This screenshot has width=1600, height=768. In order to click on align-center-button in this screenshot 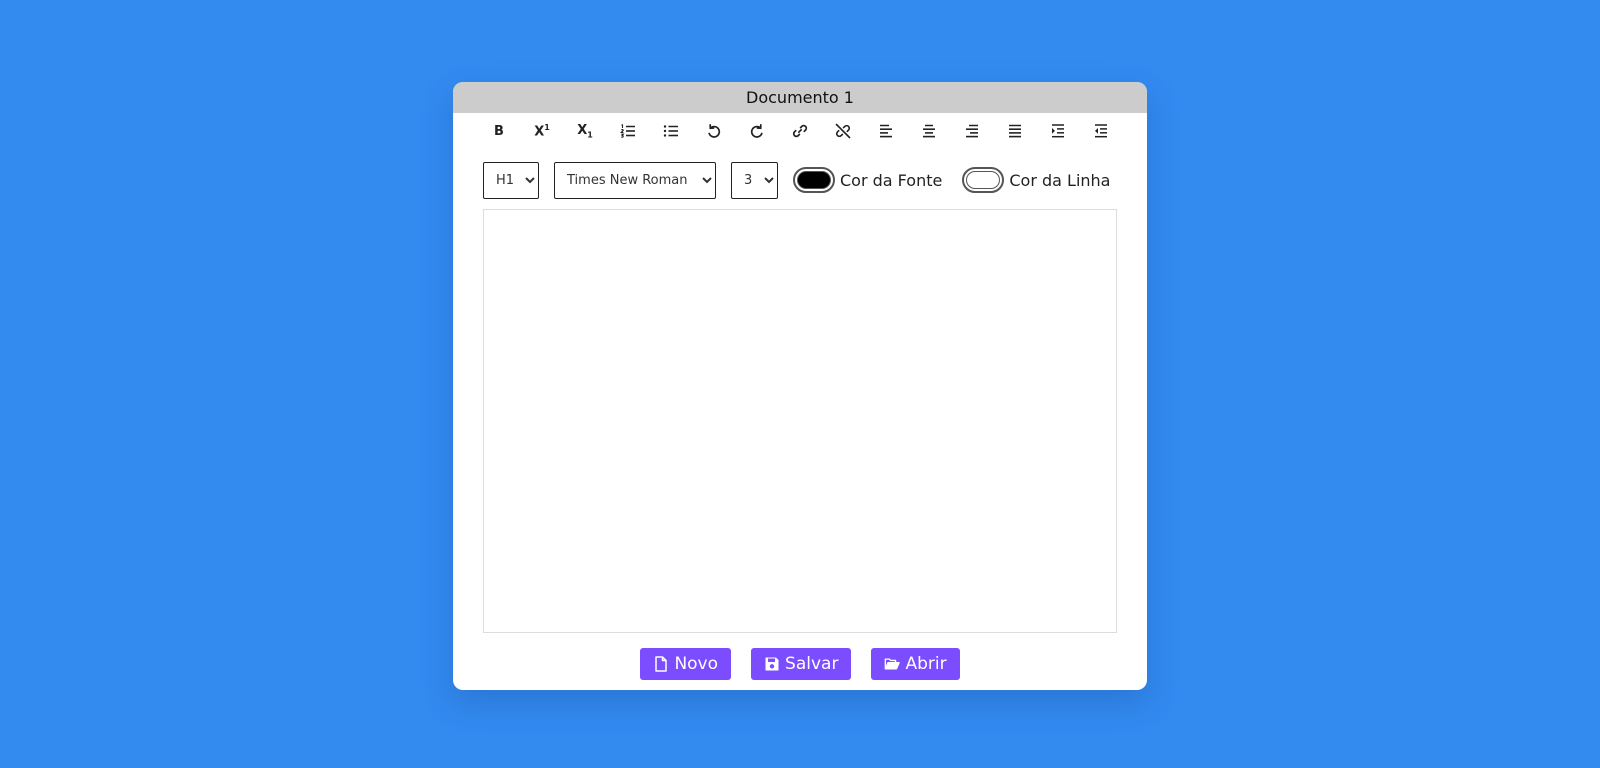, I will do `click(929, 131)`.